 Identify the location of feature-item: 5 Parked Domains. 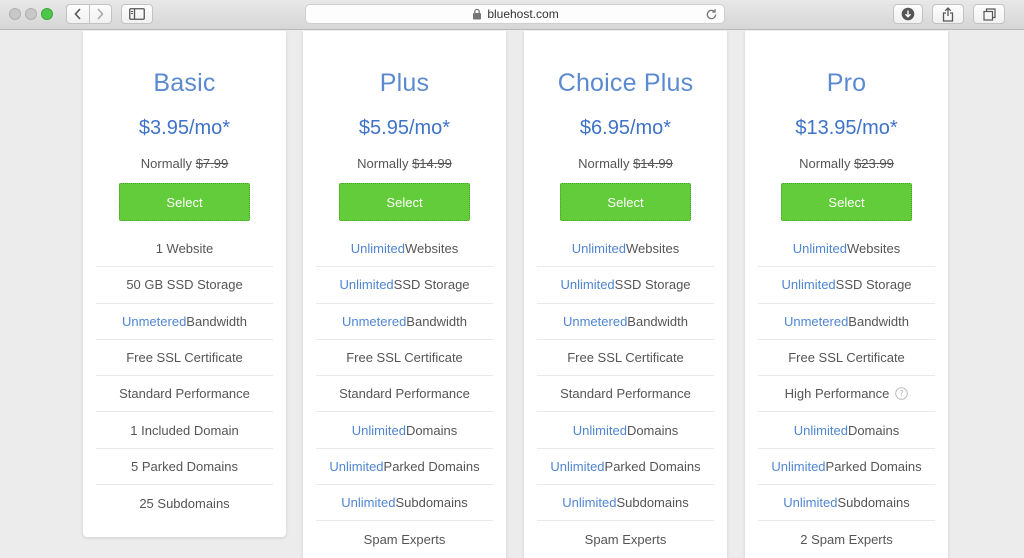
(184, 467).